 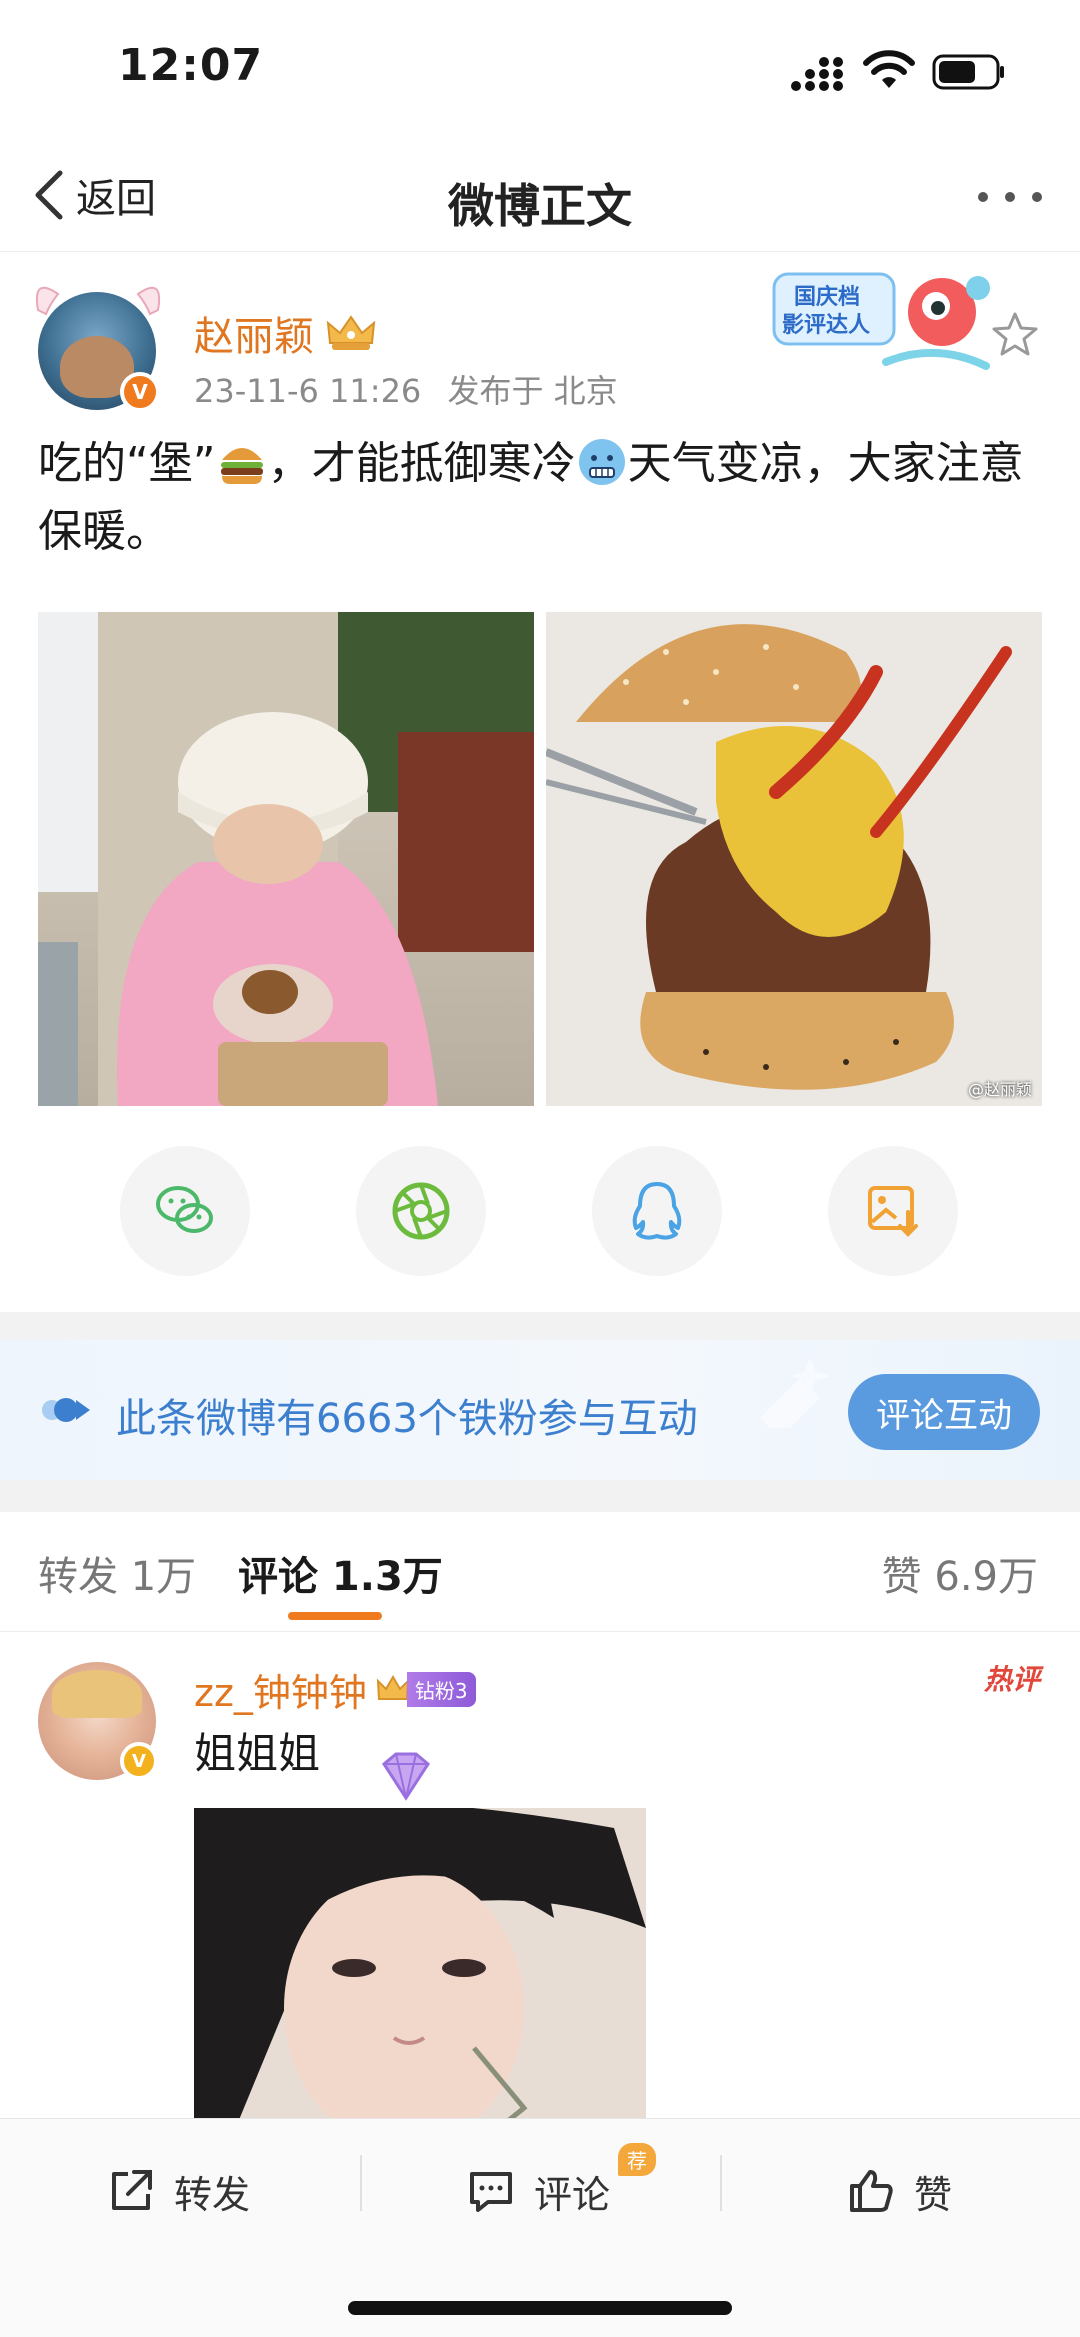 What do you see at coordinates (540, 1572) in the screenshot?
I see `interaction-tabs: 转发 1万 评论 1.3万 赞 6.9万` at bounding box center [540, 1572].